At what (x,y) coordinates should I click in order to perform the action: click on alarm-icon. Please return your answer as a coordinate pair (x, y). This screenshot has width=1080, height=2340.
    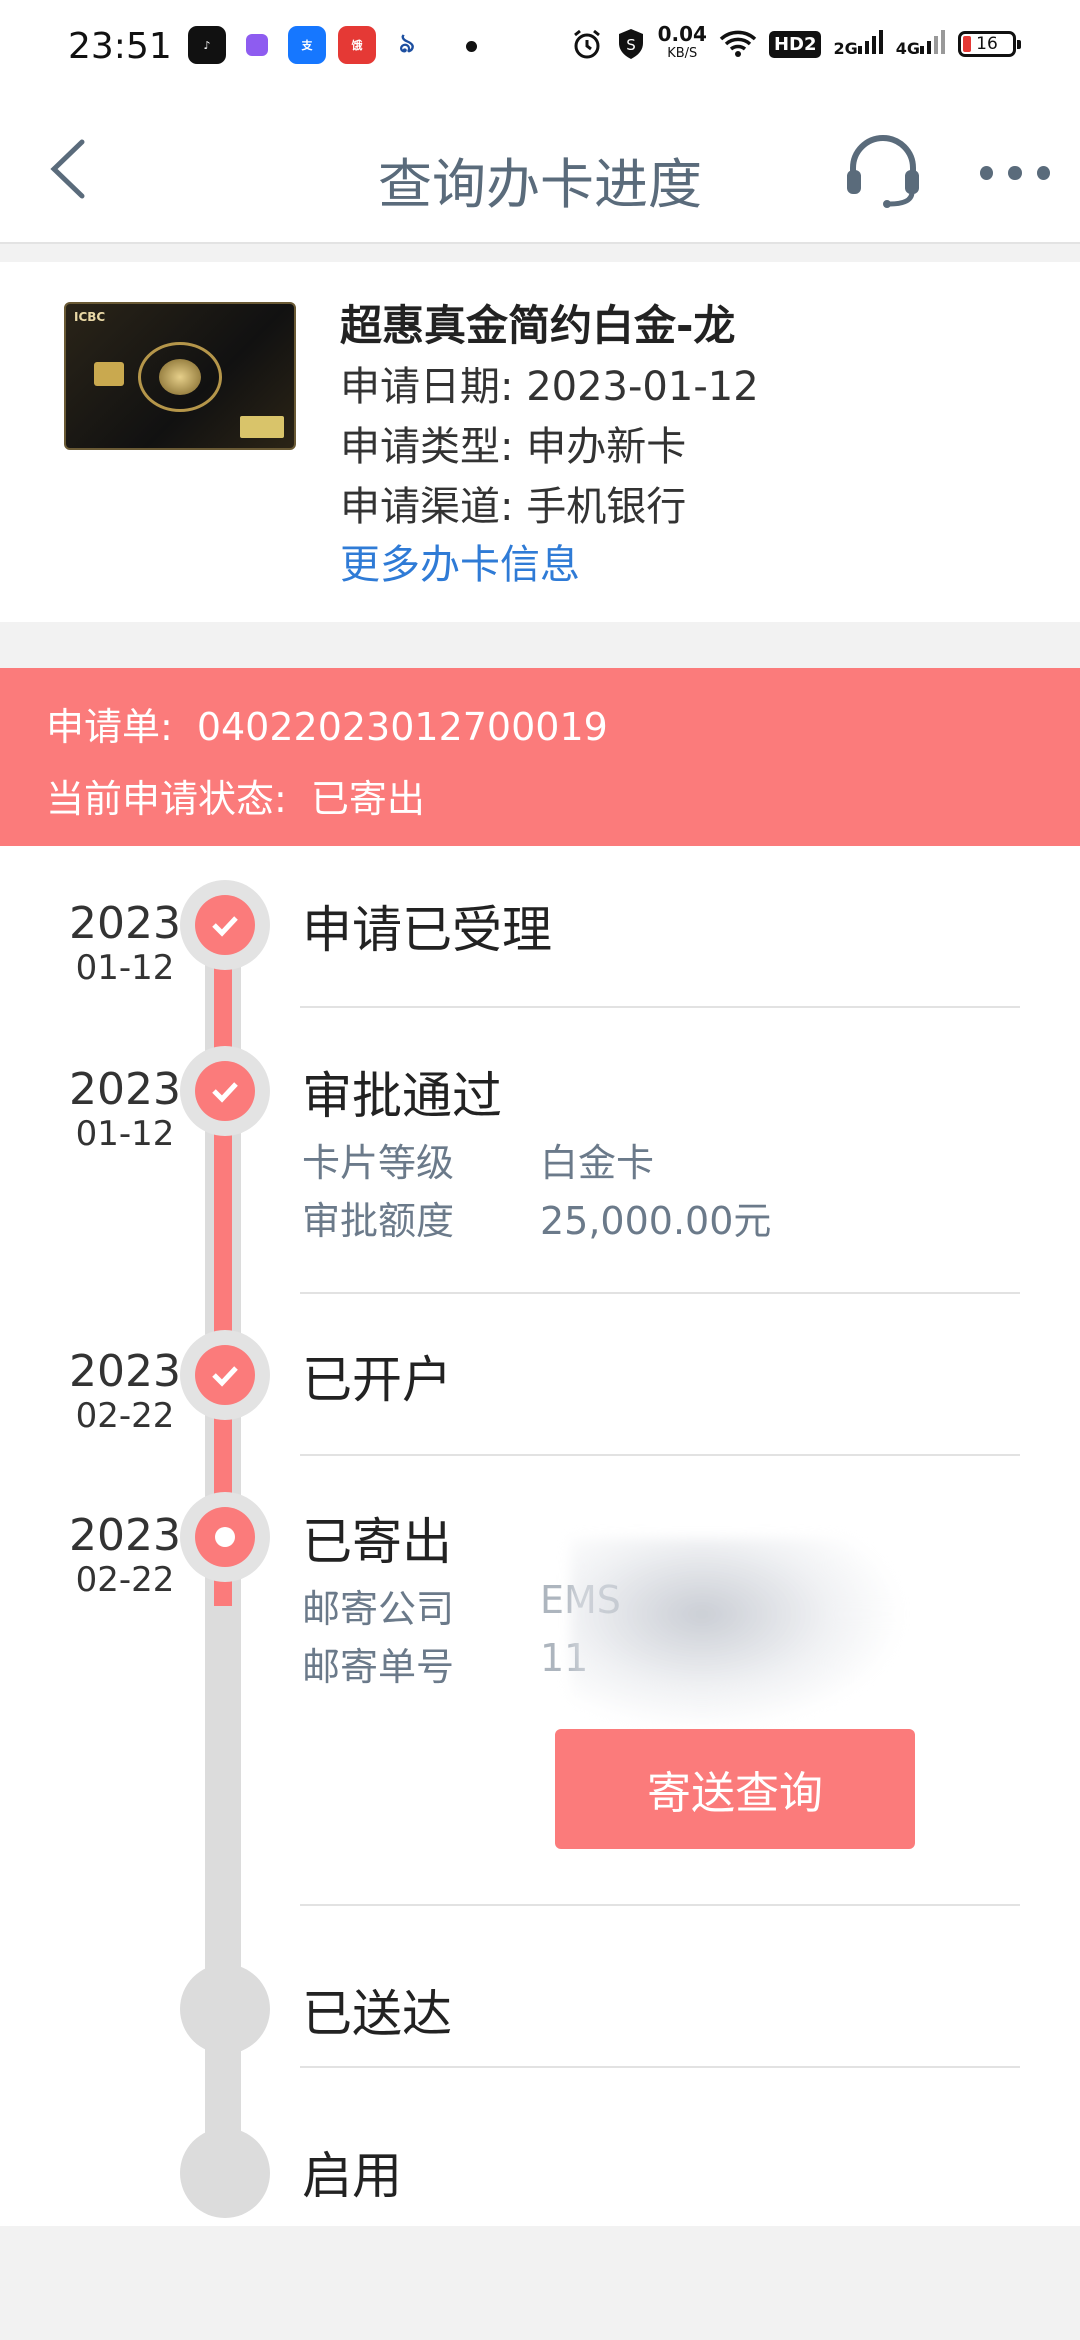
    Looking at the image, I should click on (586, 44).